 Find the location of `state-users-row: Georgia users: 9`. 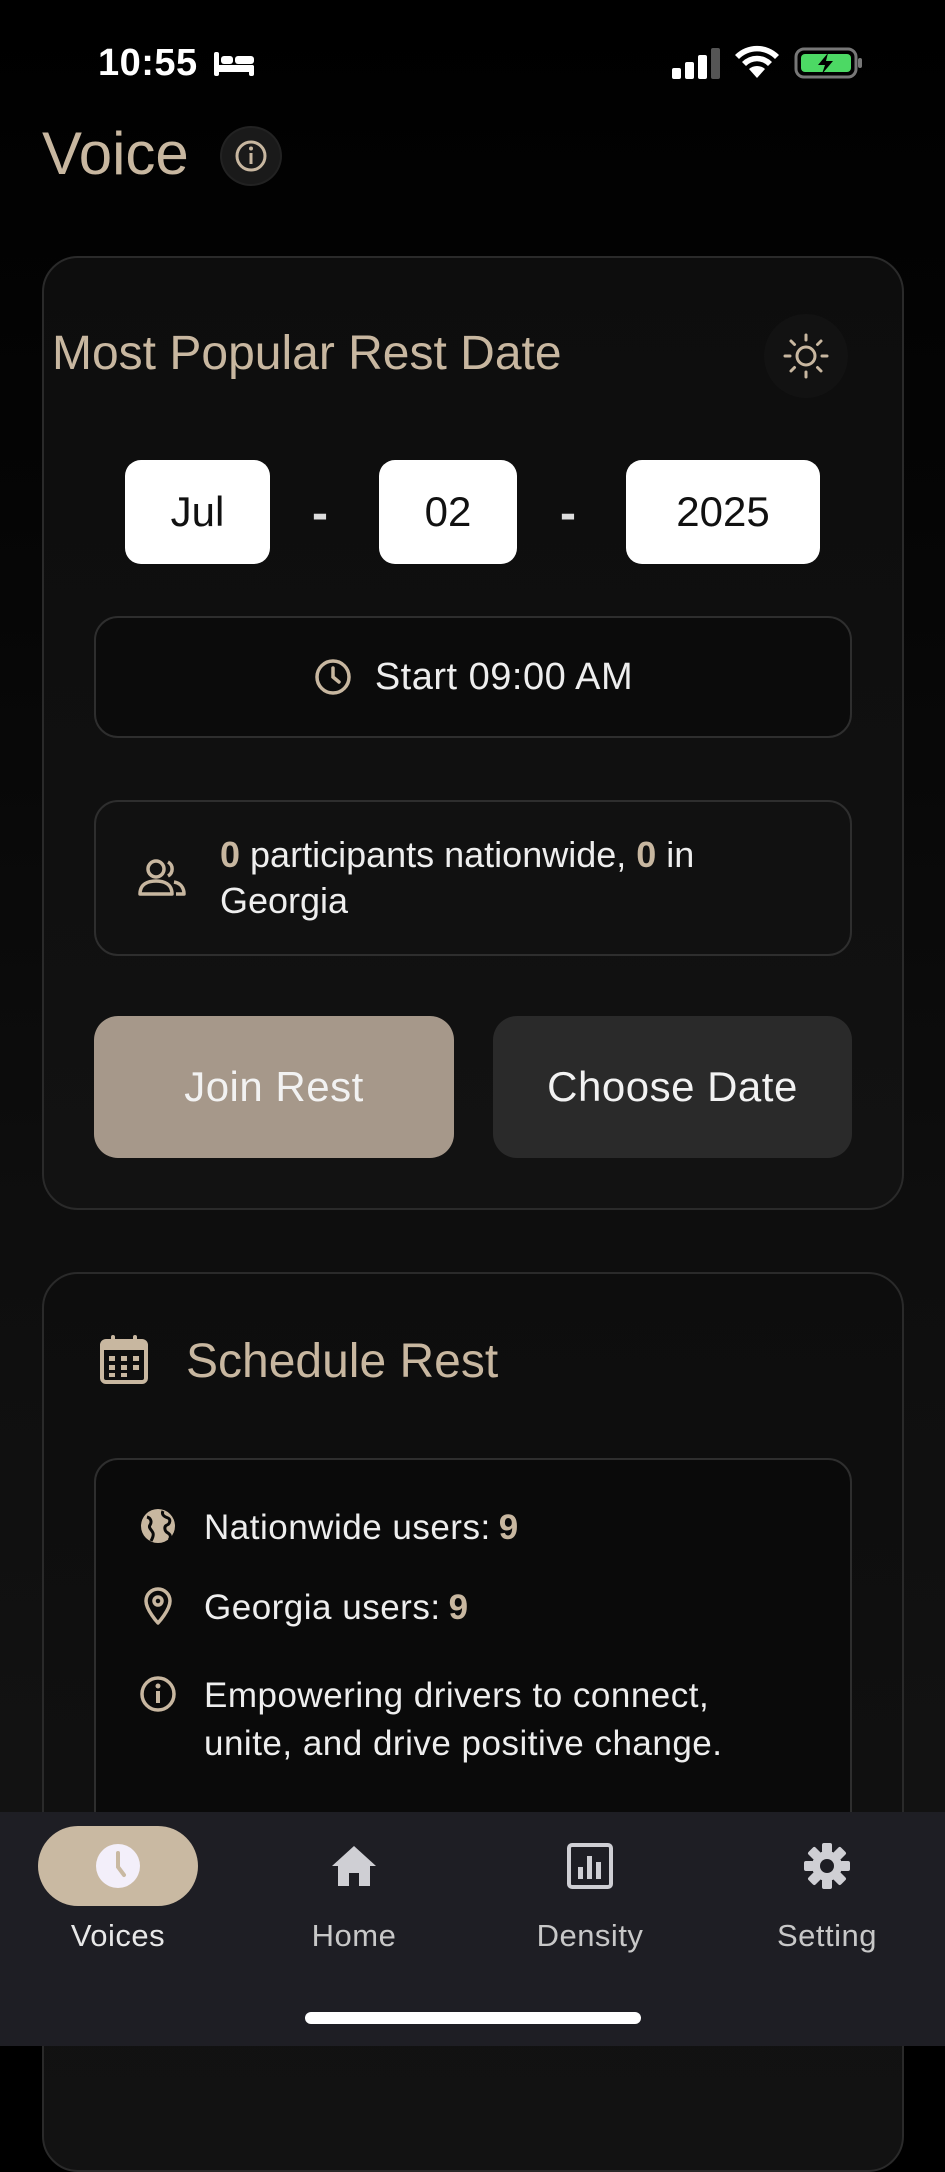

state-users-row: Georgia users: 9 is located at coordinates (303, 1608).